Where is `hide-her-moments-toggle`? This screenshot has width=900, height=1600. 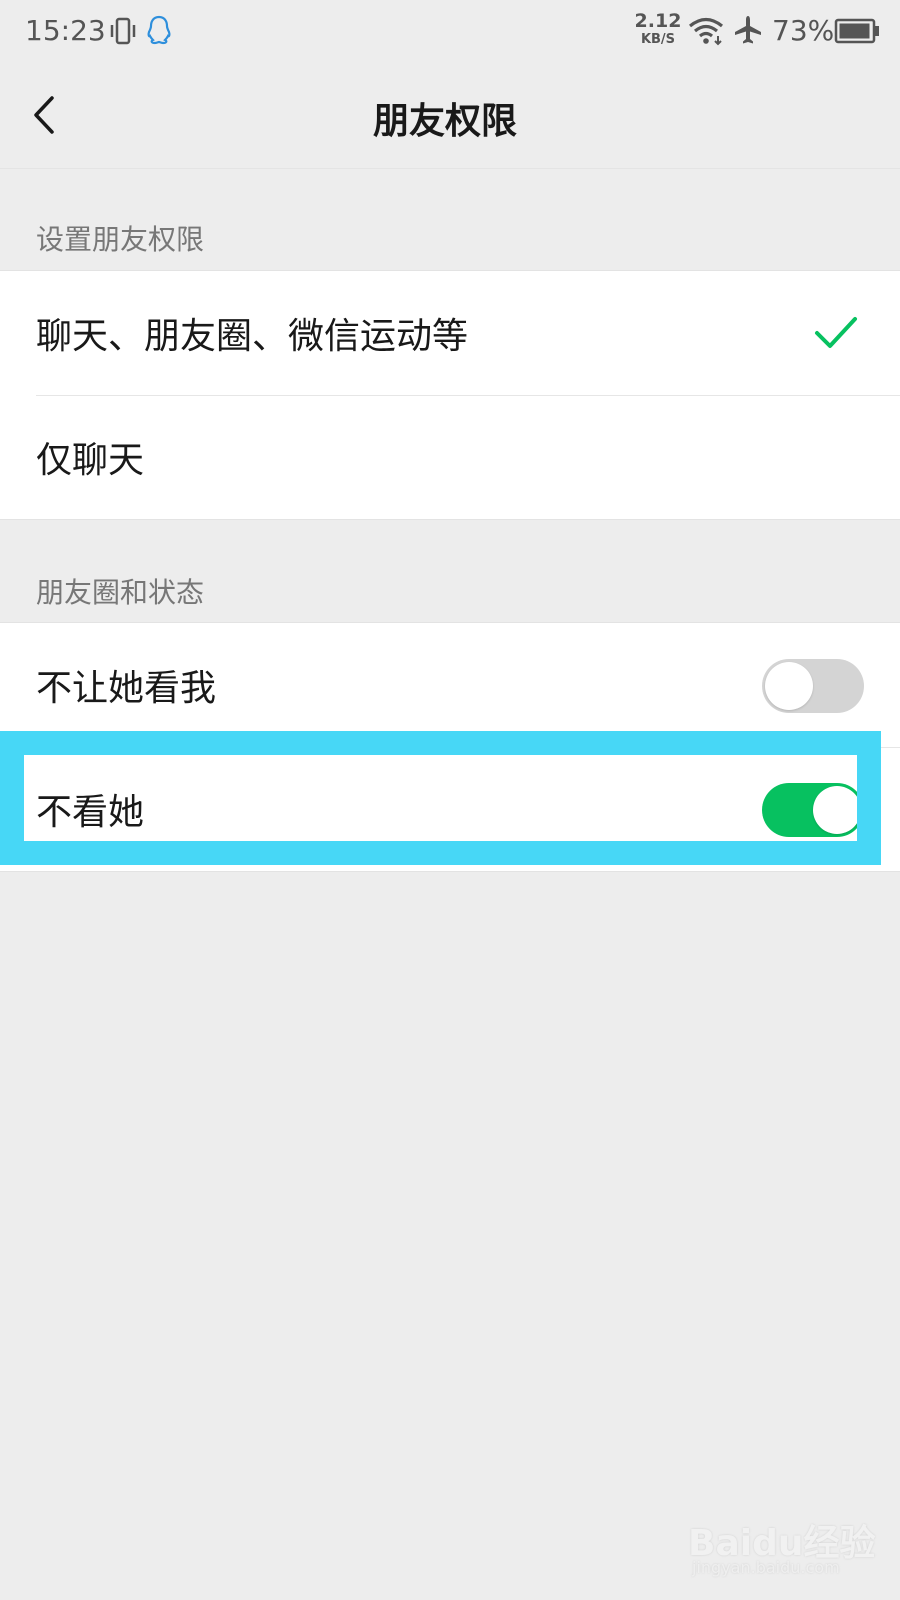 hide-her-moments-toggle is located at coordinates (813, 810).